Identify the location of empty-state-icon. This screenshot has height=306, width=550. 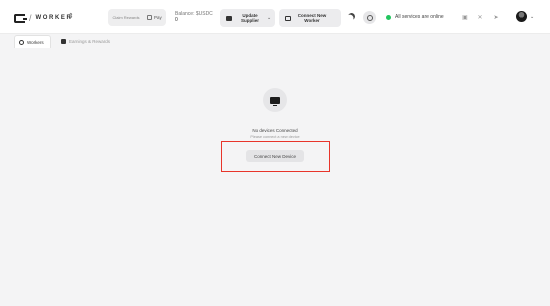
(275, 100).